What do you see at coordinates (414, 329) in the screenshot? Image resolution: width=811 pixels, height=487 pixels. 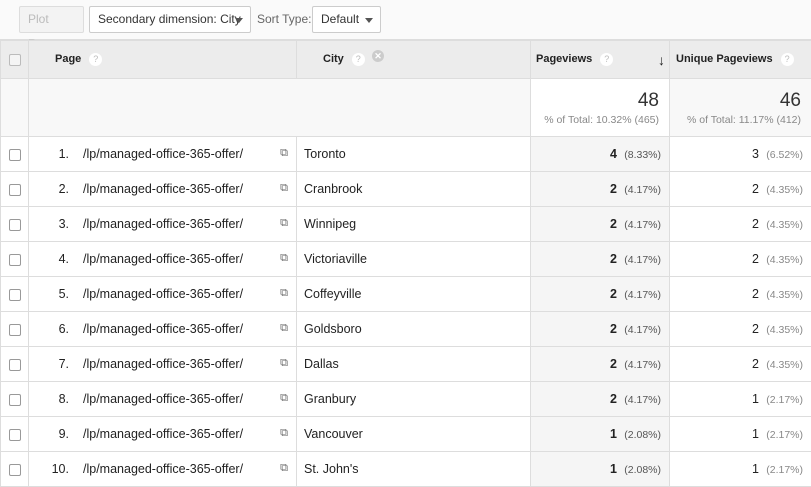 I see `city-cell: Goldsboro` at bounding box center [414, 329].